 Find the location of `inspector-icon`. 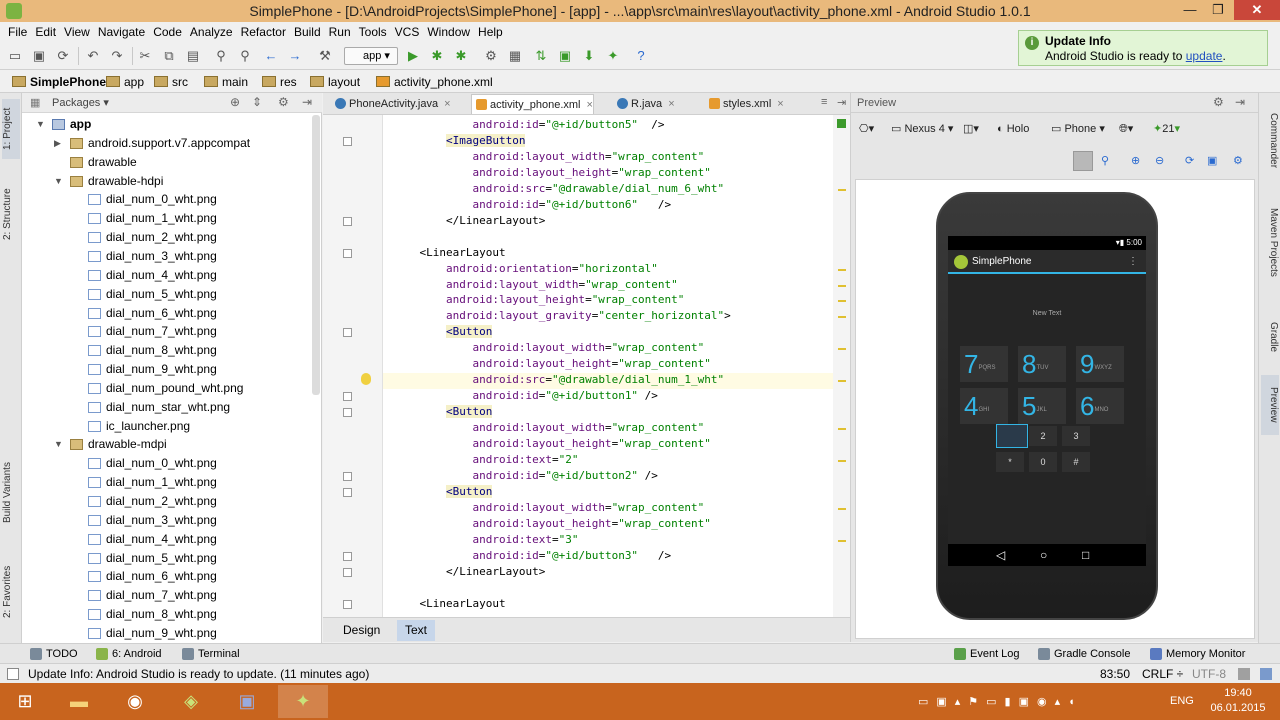

inspector-icon is located at coordinates (1266, 674).